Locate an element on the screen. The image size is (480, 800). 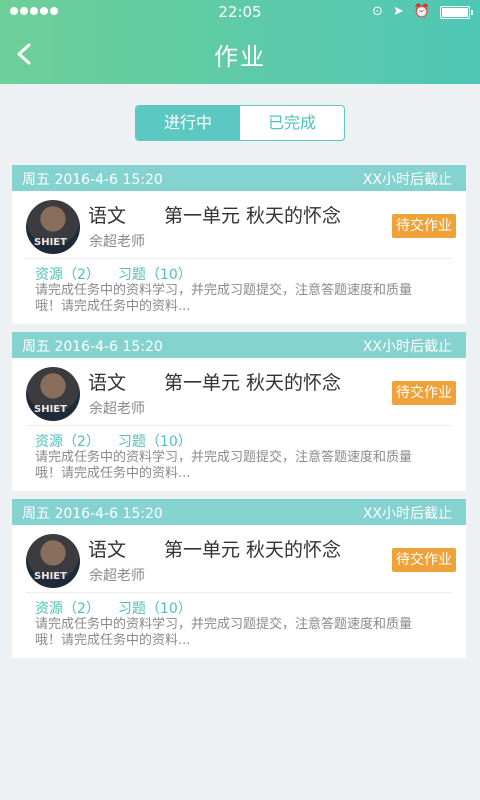
rotation-lock-icon: ⊙ is located at coordinates (377, 11).